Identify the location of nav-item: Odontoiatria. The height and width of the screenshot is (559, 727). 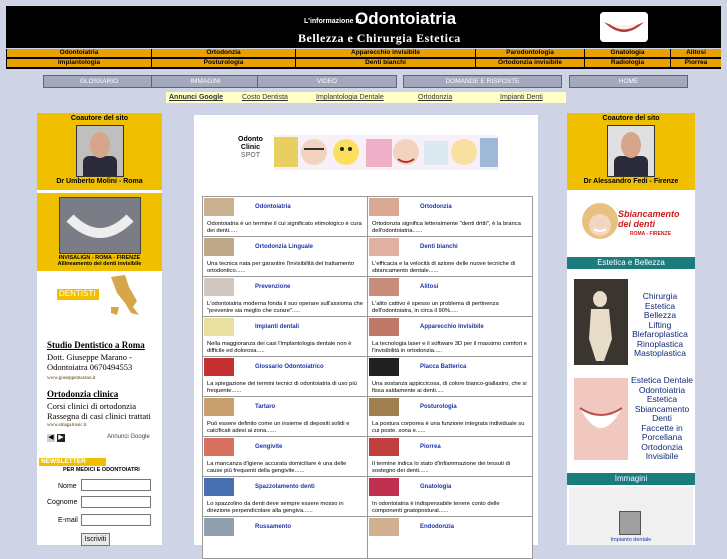
(79, 53).